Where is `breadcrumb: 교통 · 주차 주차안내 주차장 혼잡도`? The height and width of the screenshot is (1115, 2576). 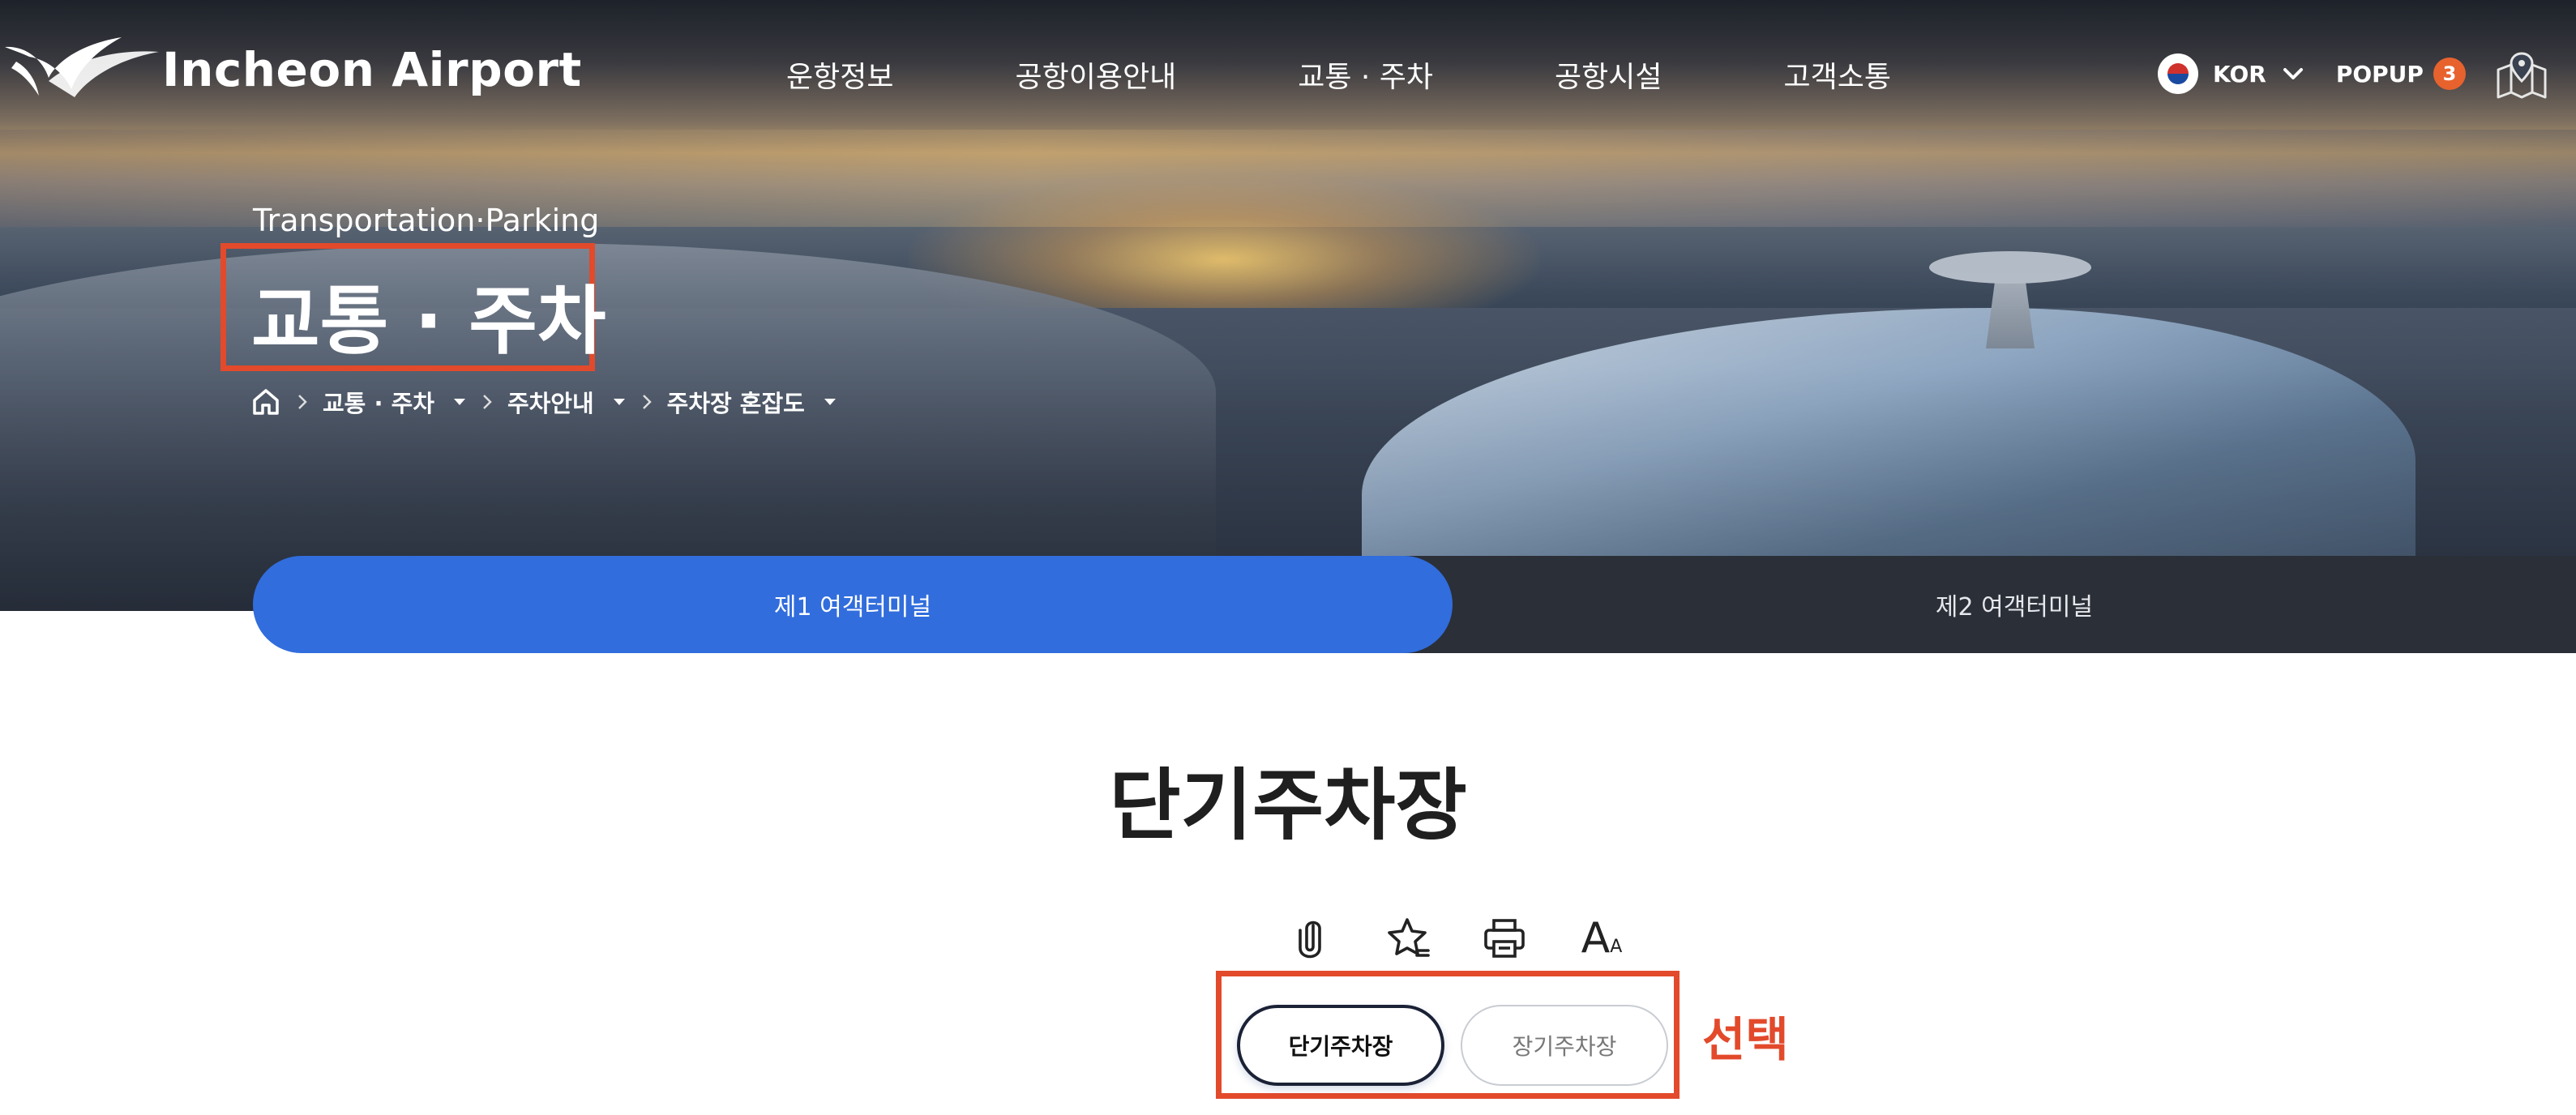
breadcrumb: 교통 · 주차 주차안내 주차장 혼잡도 is located at coordinates (543, 402).